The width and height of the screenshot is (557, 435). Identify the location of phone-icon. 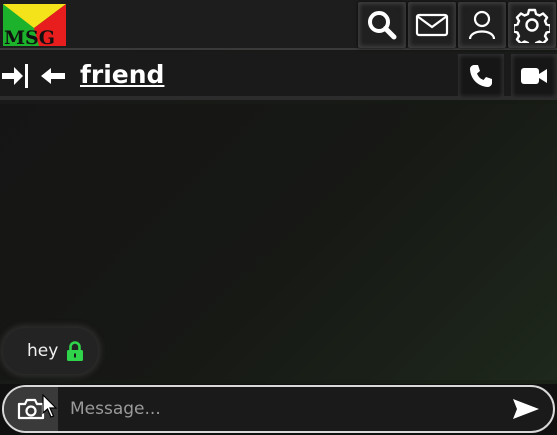
(481, 76).